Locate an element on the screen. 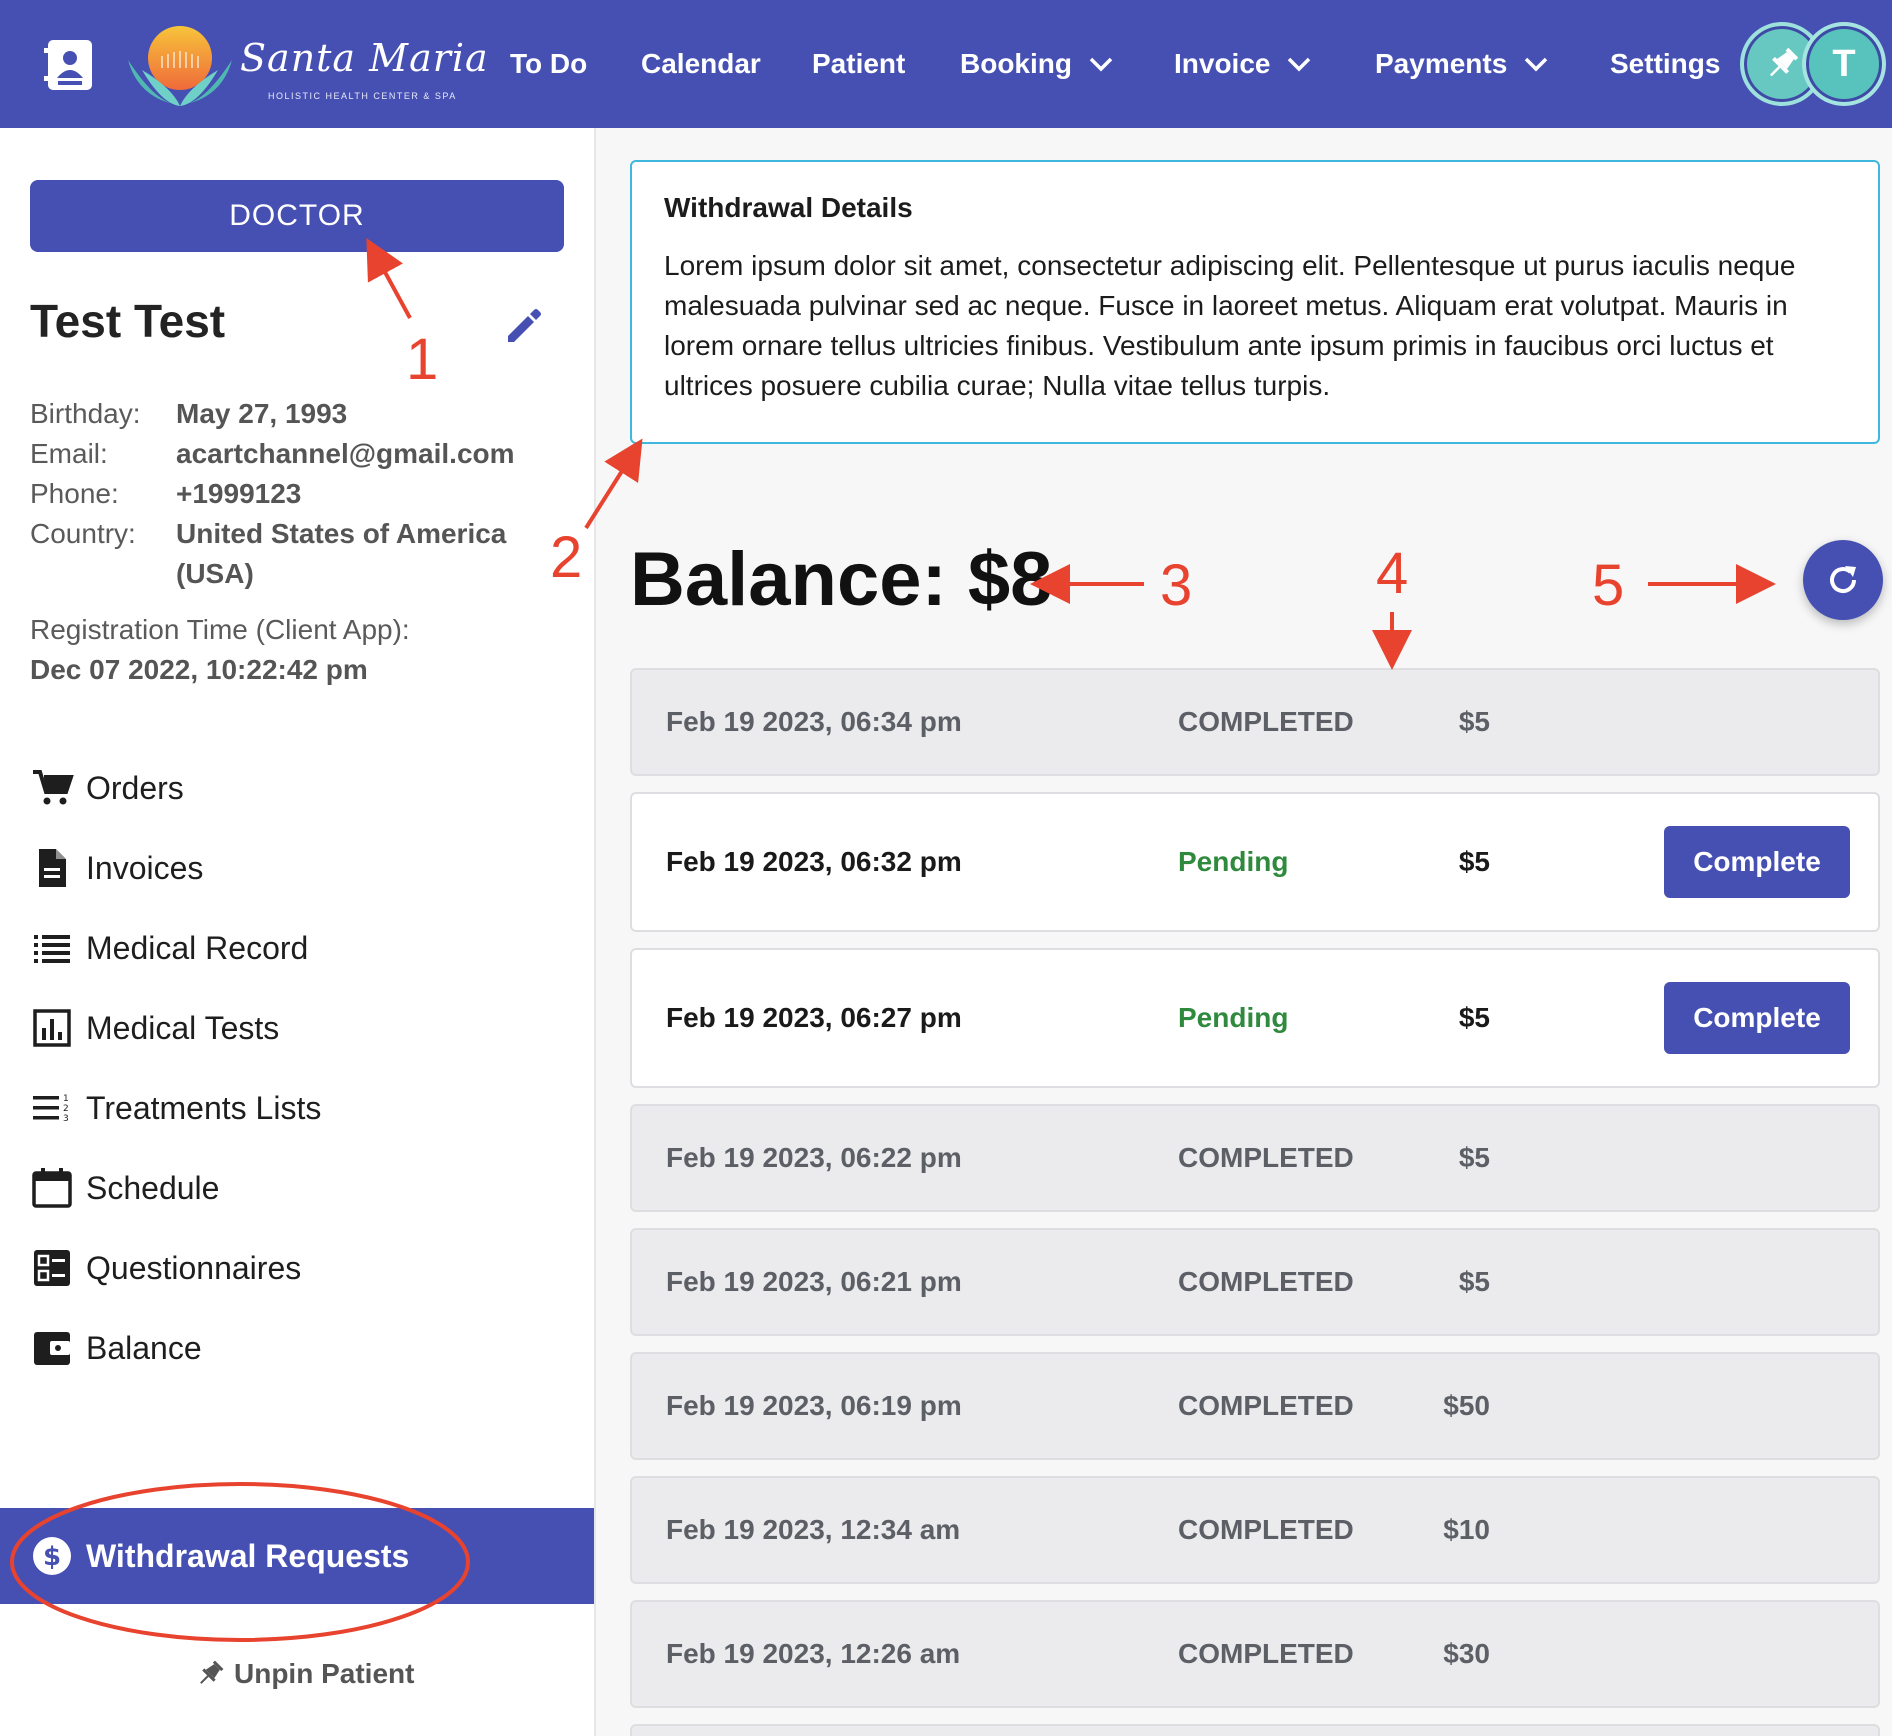 The width and height of the screenshot is (1892, 1736). nav-calendar: Calendar is located at coordinates (701, 64).